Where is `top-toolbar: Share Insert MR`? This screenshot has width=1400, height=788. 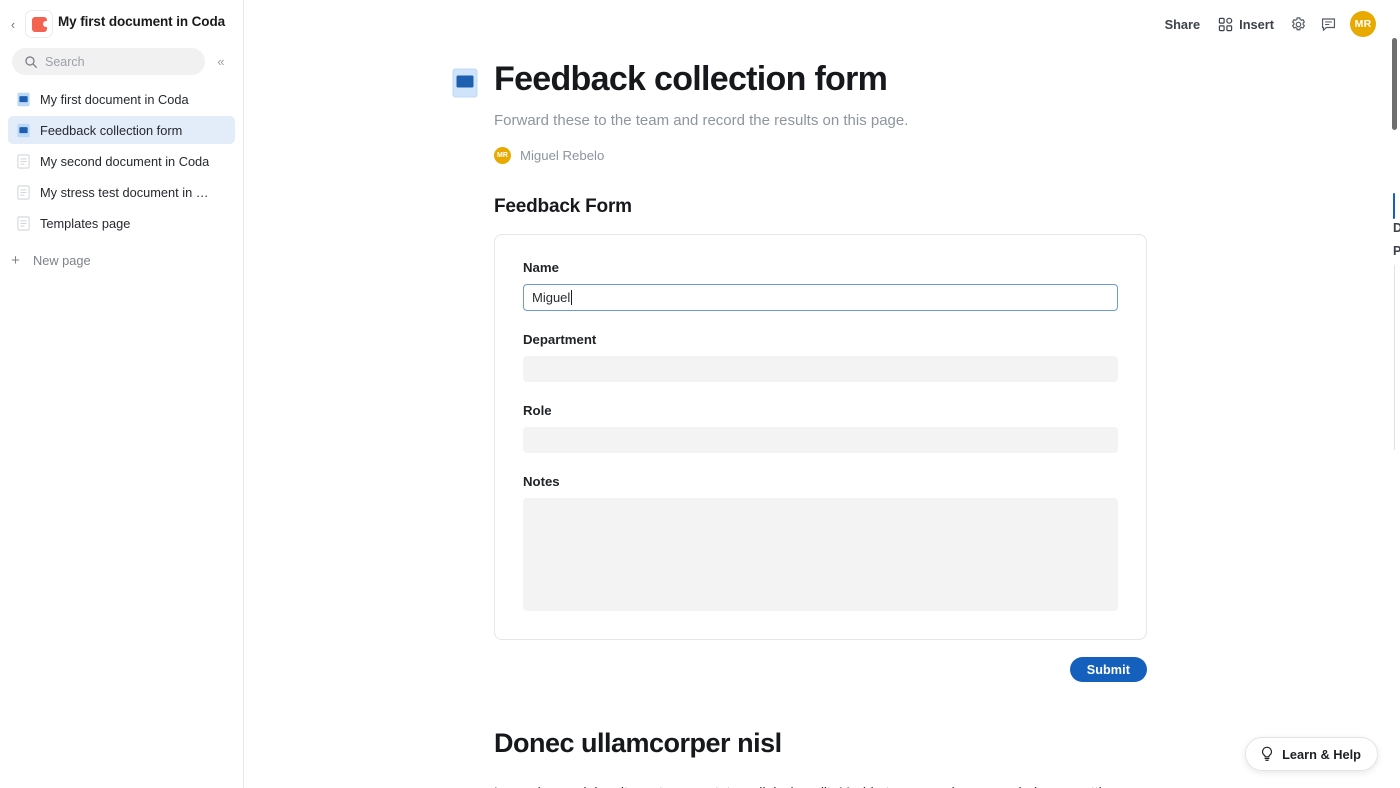
top-toolbar: Share Insert MR is located at coordinates (1278, 24).